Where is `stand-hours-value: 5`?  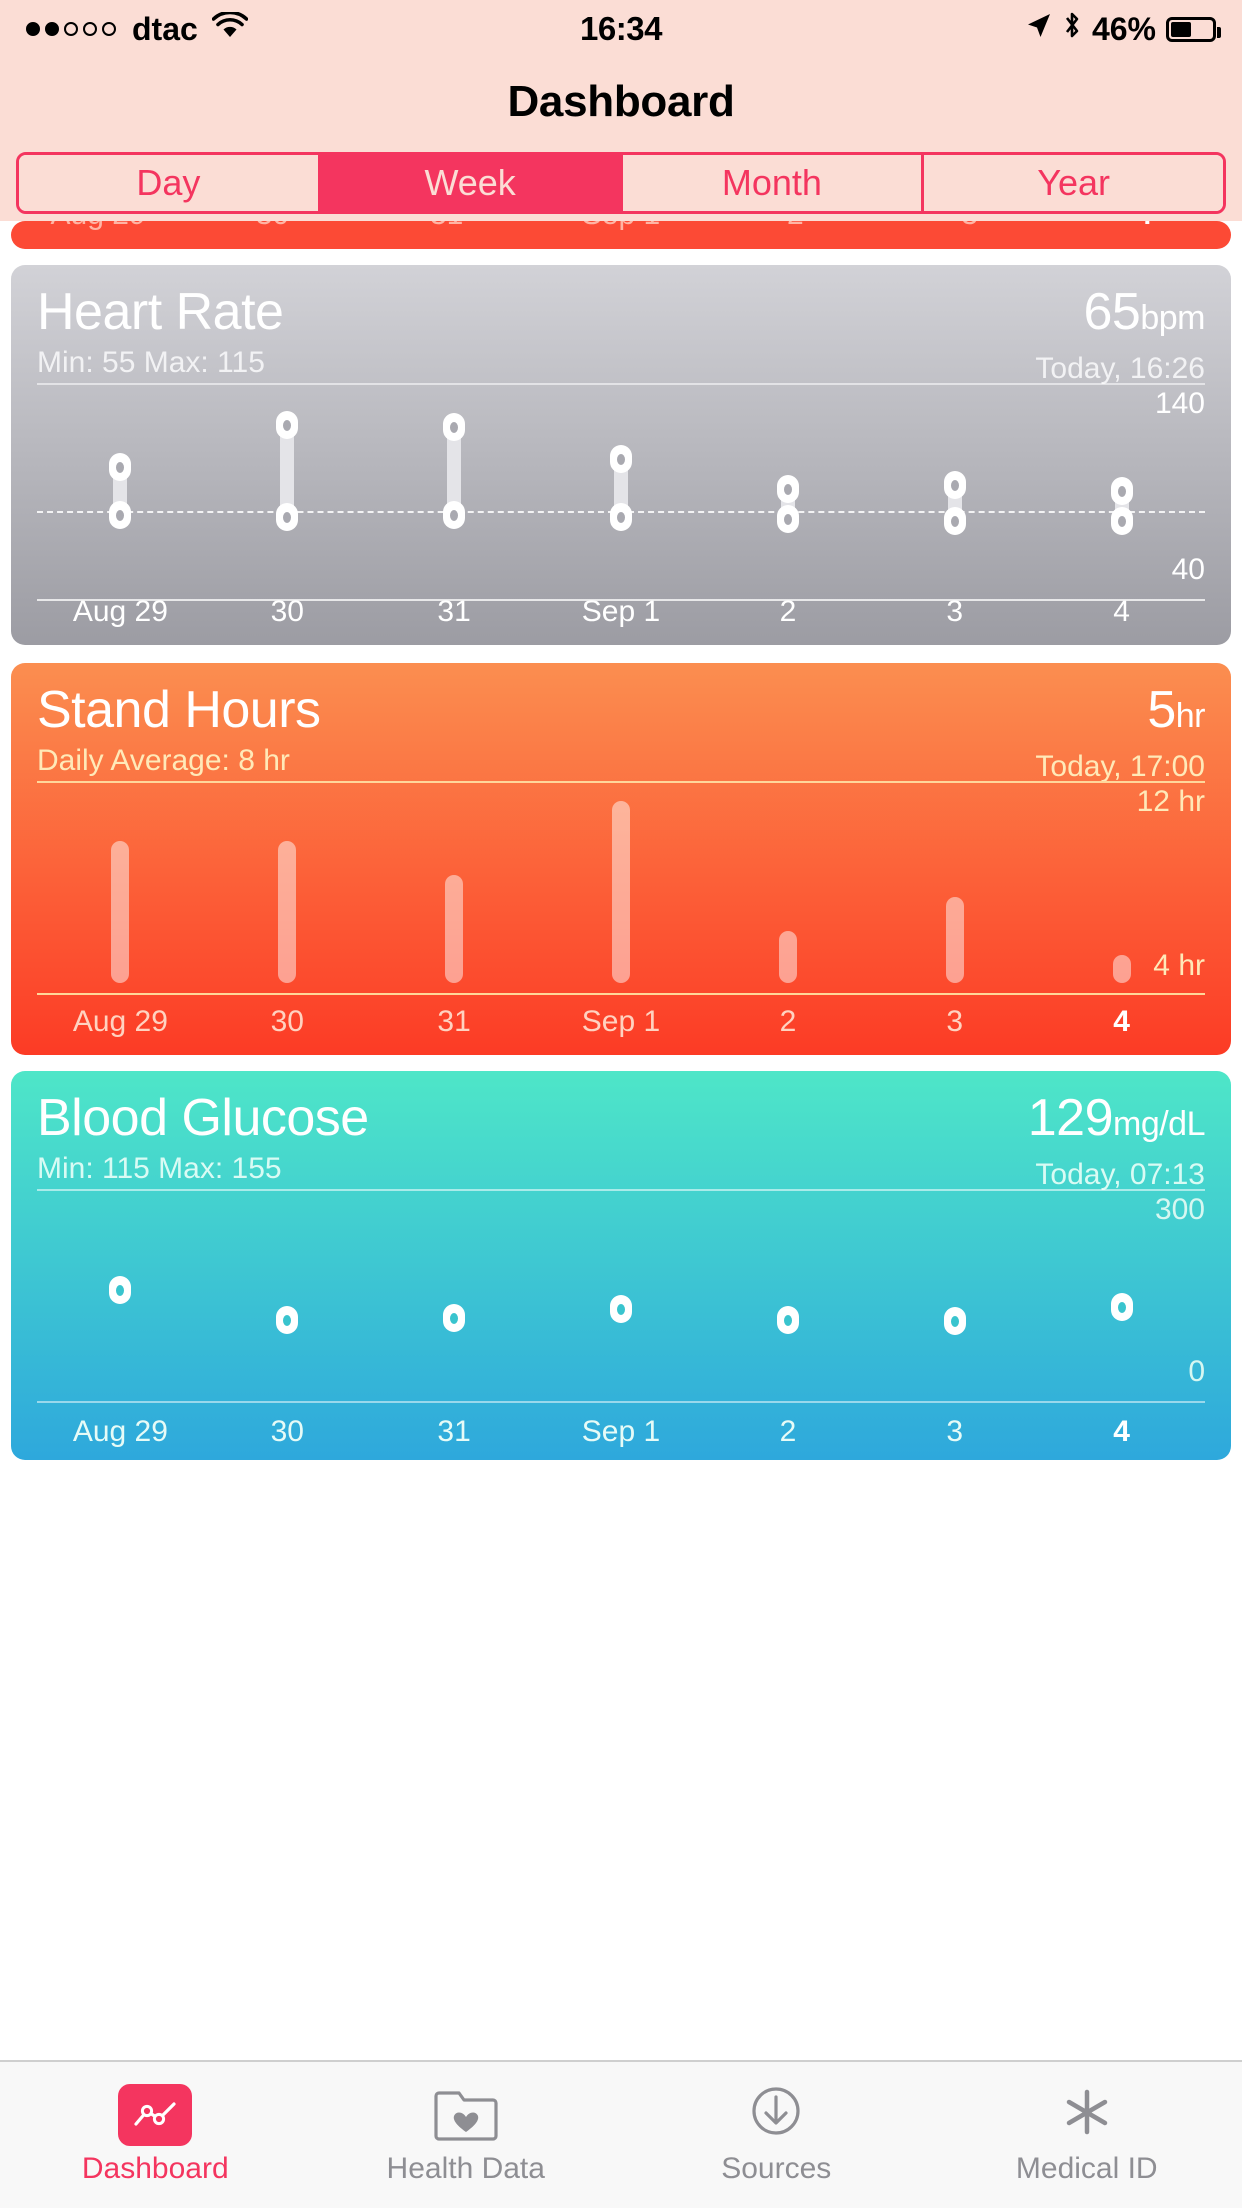
stand-hours-value: 5 is located at coordinates (1161, 710).